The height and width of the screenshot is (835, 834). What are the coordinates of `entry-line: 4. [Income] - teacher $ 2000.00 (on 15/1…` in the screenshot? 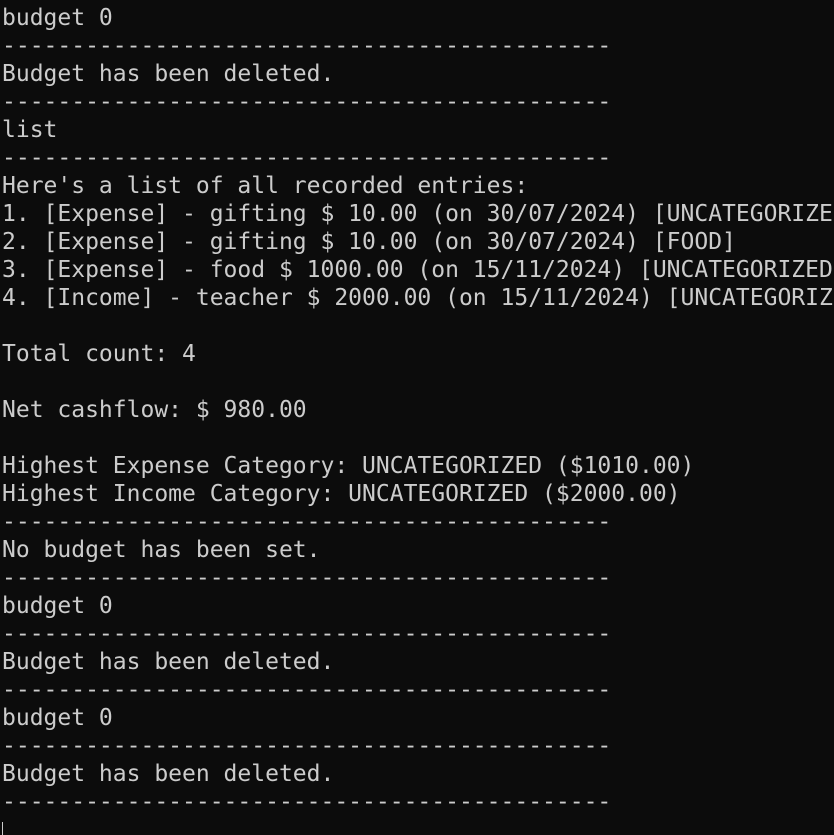 It's located at (417, 298).